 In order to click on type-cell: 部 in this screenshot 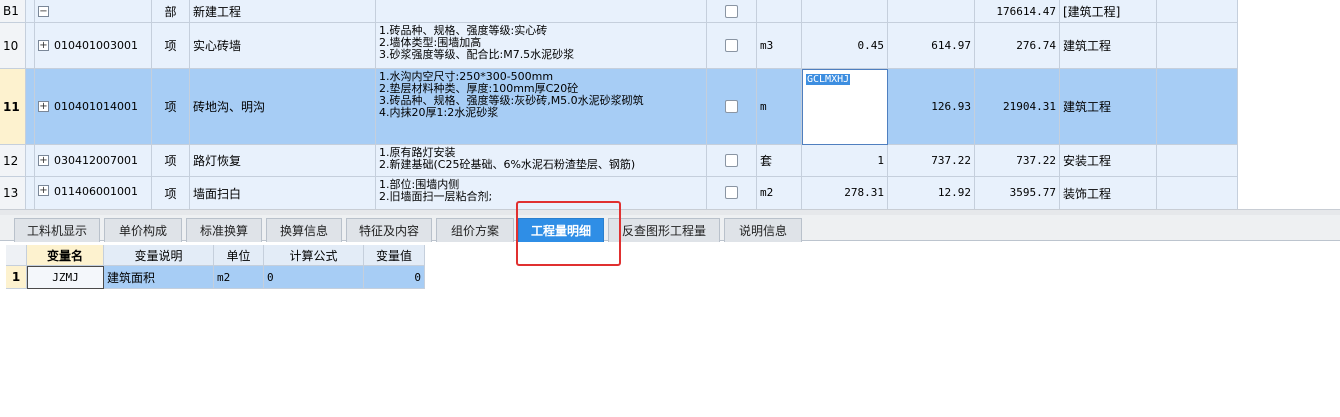, I will do `click(171, 11)`.